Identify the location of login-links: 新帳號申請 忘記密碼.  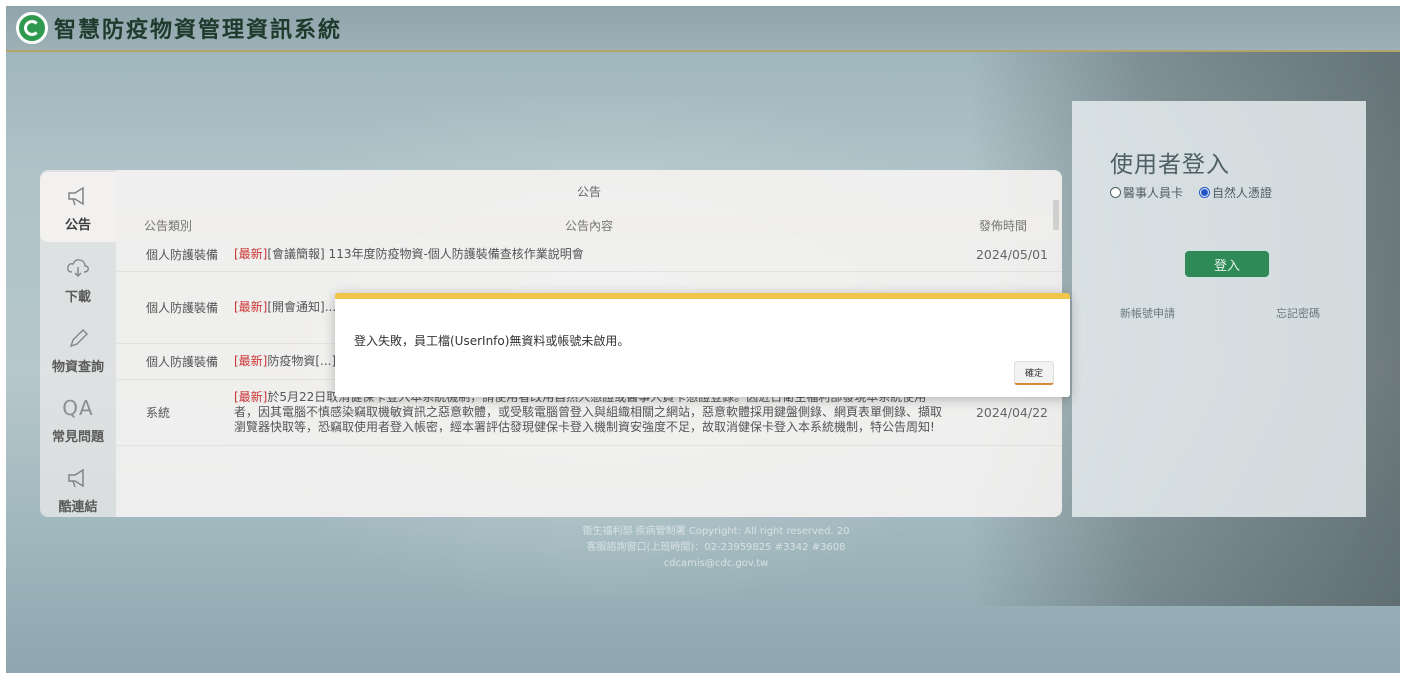
(1220, 313).